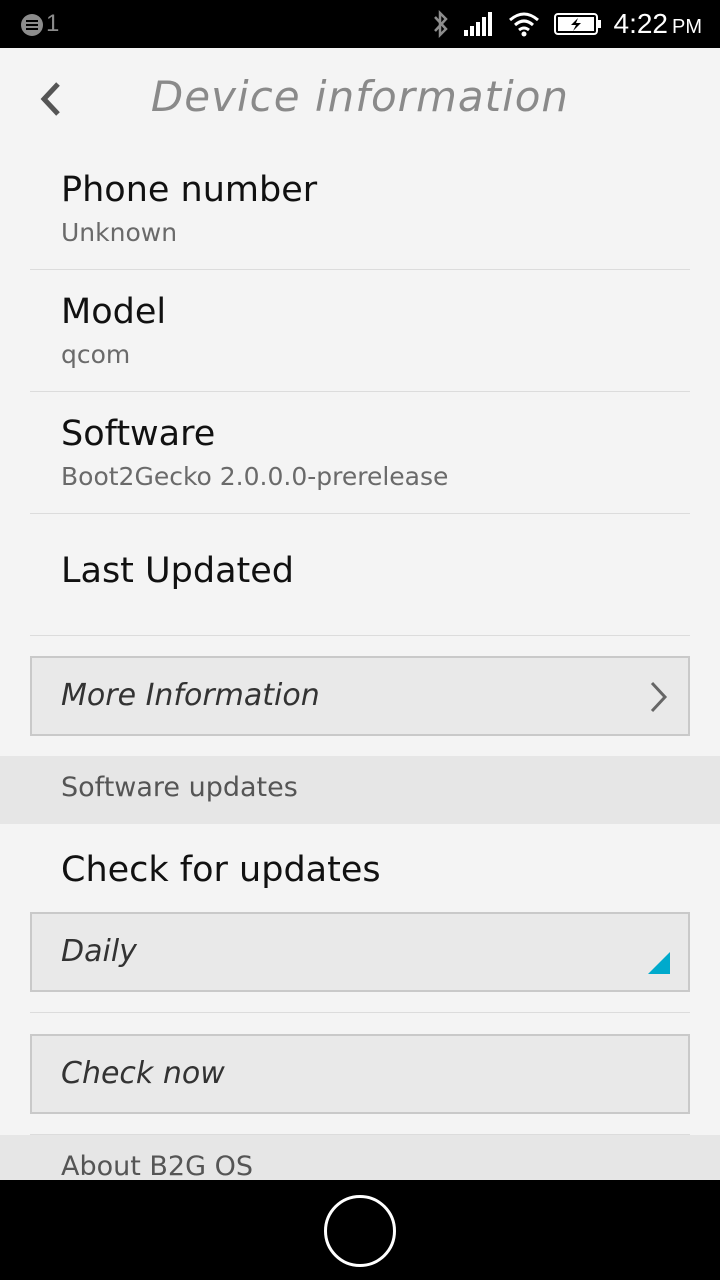 This screenshot has width=720, height=1280. What do you see at coordinates (360, 575) in the screenshot?
I see `last-updated-row: Last Updated` at bounding box center [360, 575].